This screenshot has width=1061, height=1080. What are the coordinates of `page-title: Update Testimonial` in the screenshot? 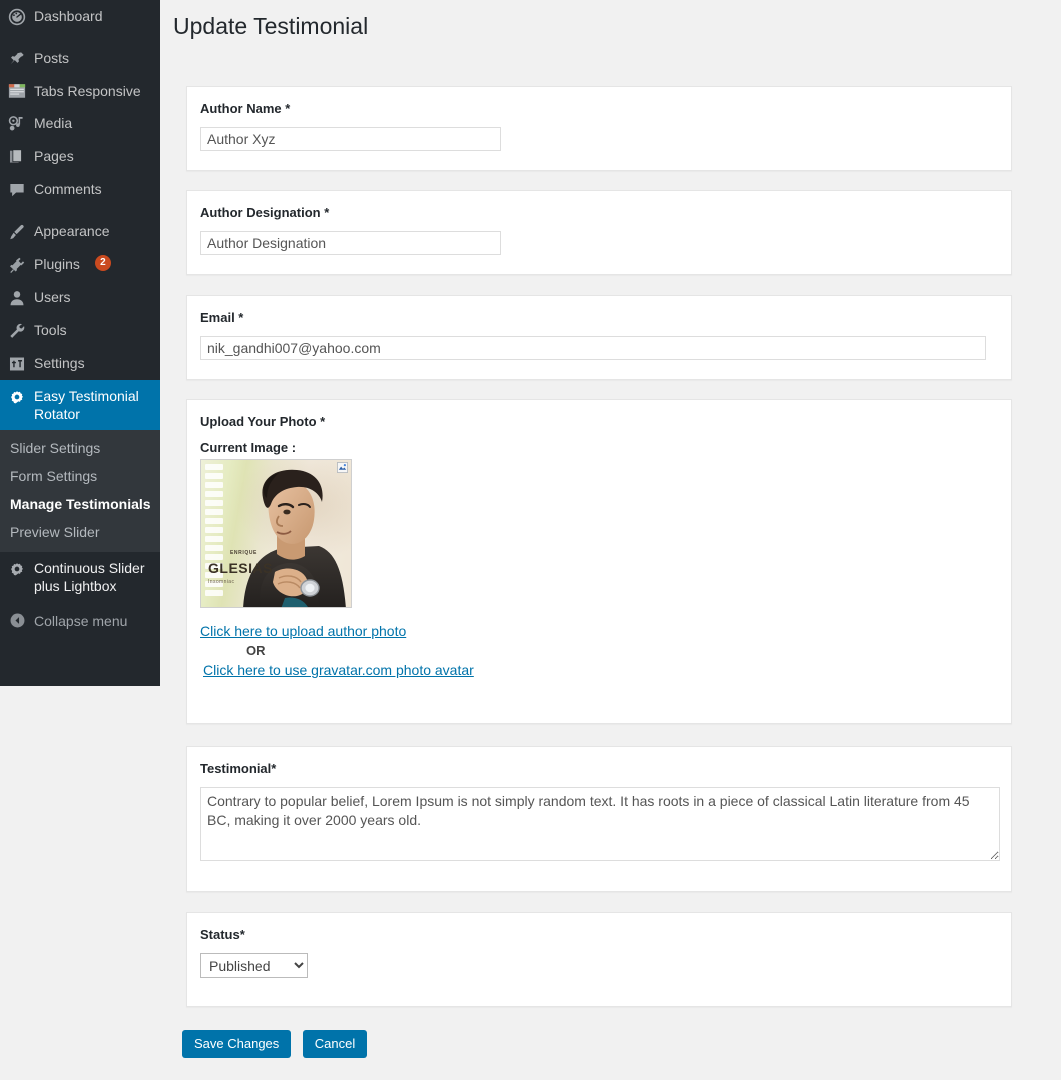 It's located at (271, 26).